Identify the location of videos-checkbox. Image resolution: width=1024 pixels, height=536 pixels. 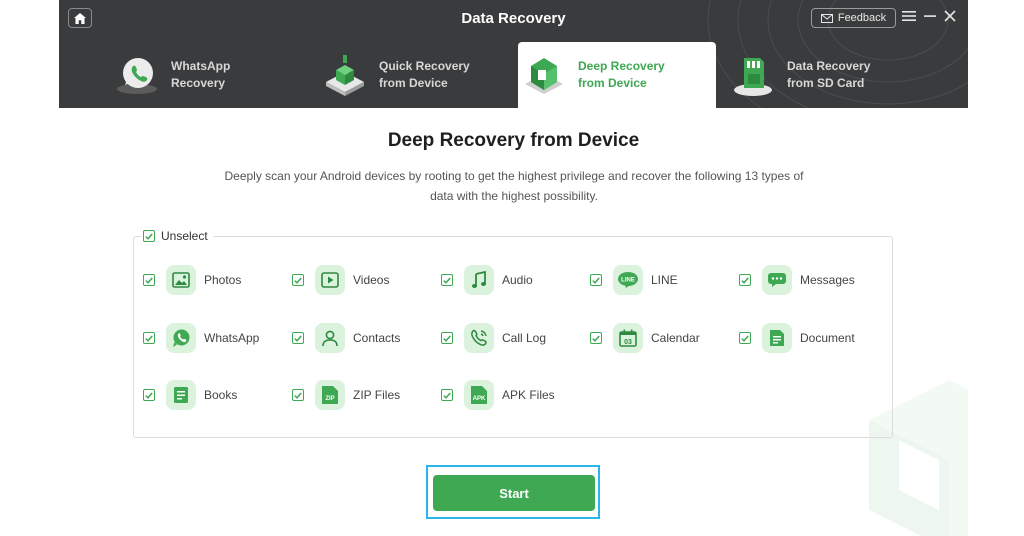
(298, 280).